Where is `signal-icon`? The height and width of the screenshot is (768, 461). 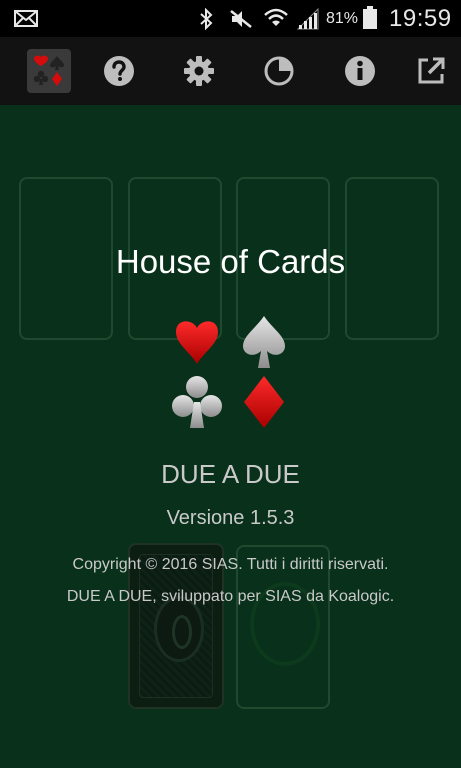
signal-icon is located at coordinates (307, 19).